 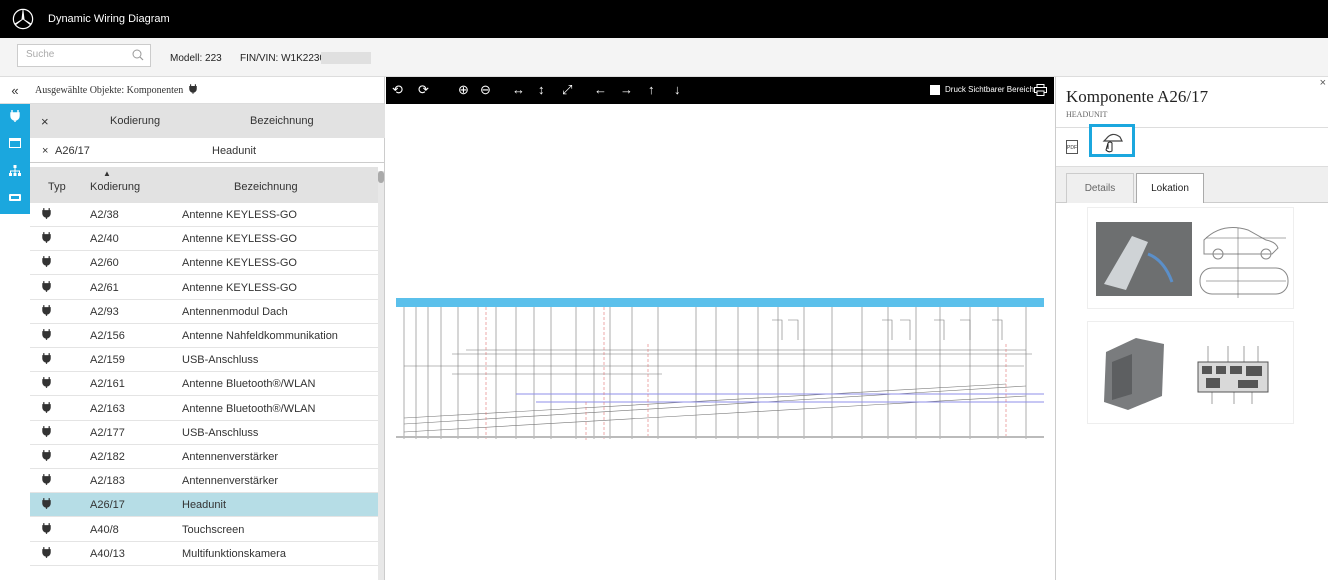 What do you see at coordinates (107, 481) in the screenshot?
I see `row-kodierung: A2/183` at bounding box center [107, 481].